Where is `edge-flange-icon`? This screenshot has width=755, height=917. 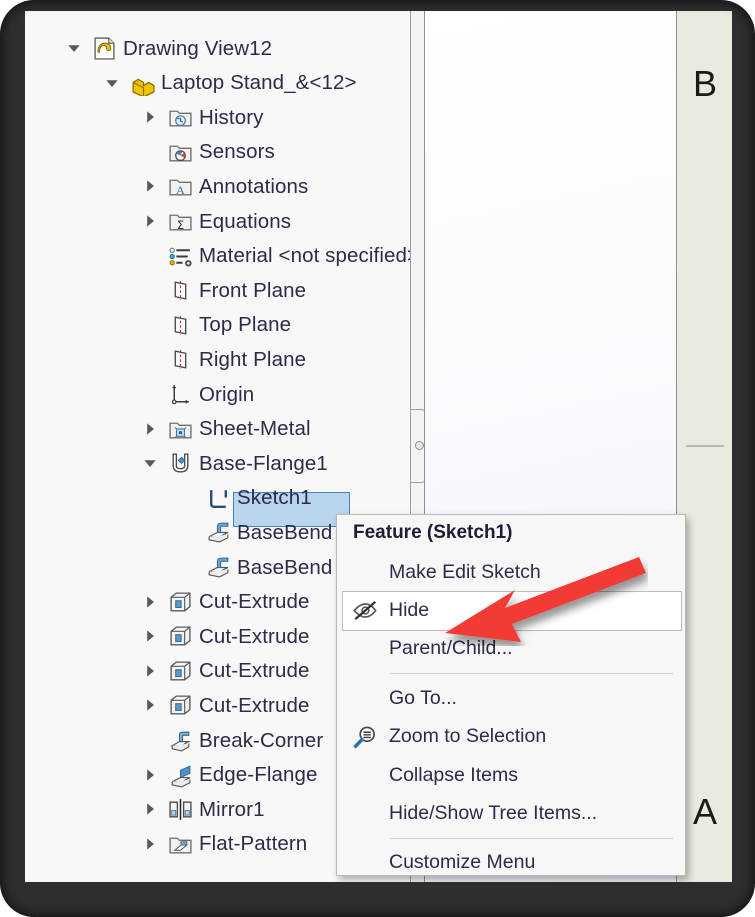
edge-flange-icon is located at coordinates (180, 775).